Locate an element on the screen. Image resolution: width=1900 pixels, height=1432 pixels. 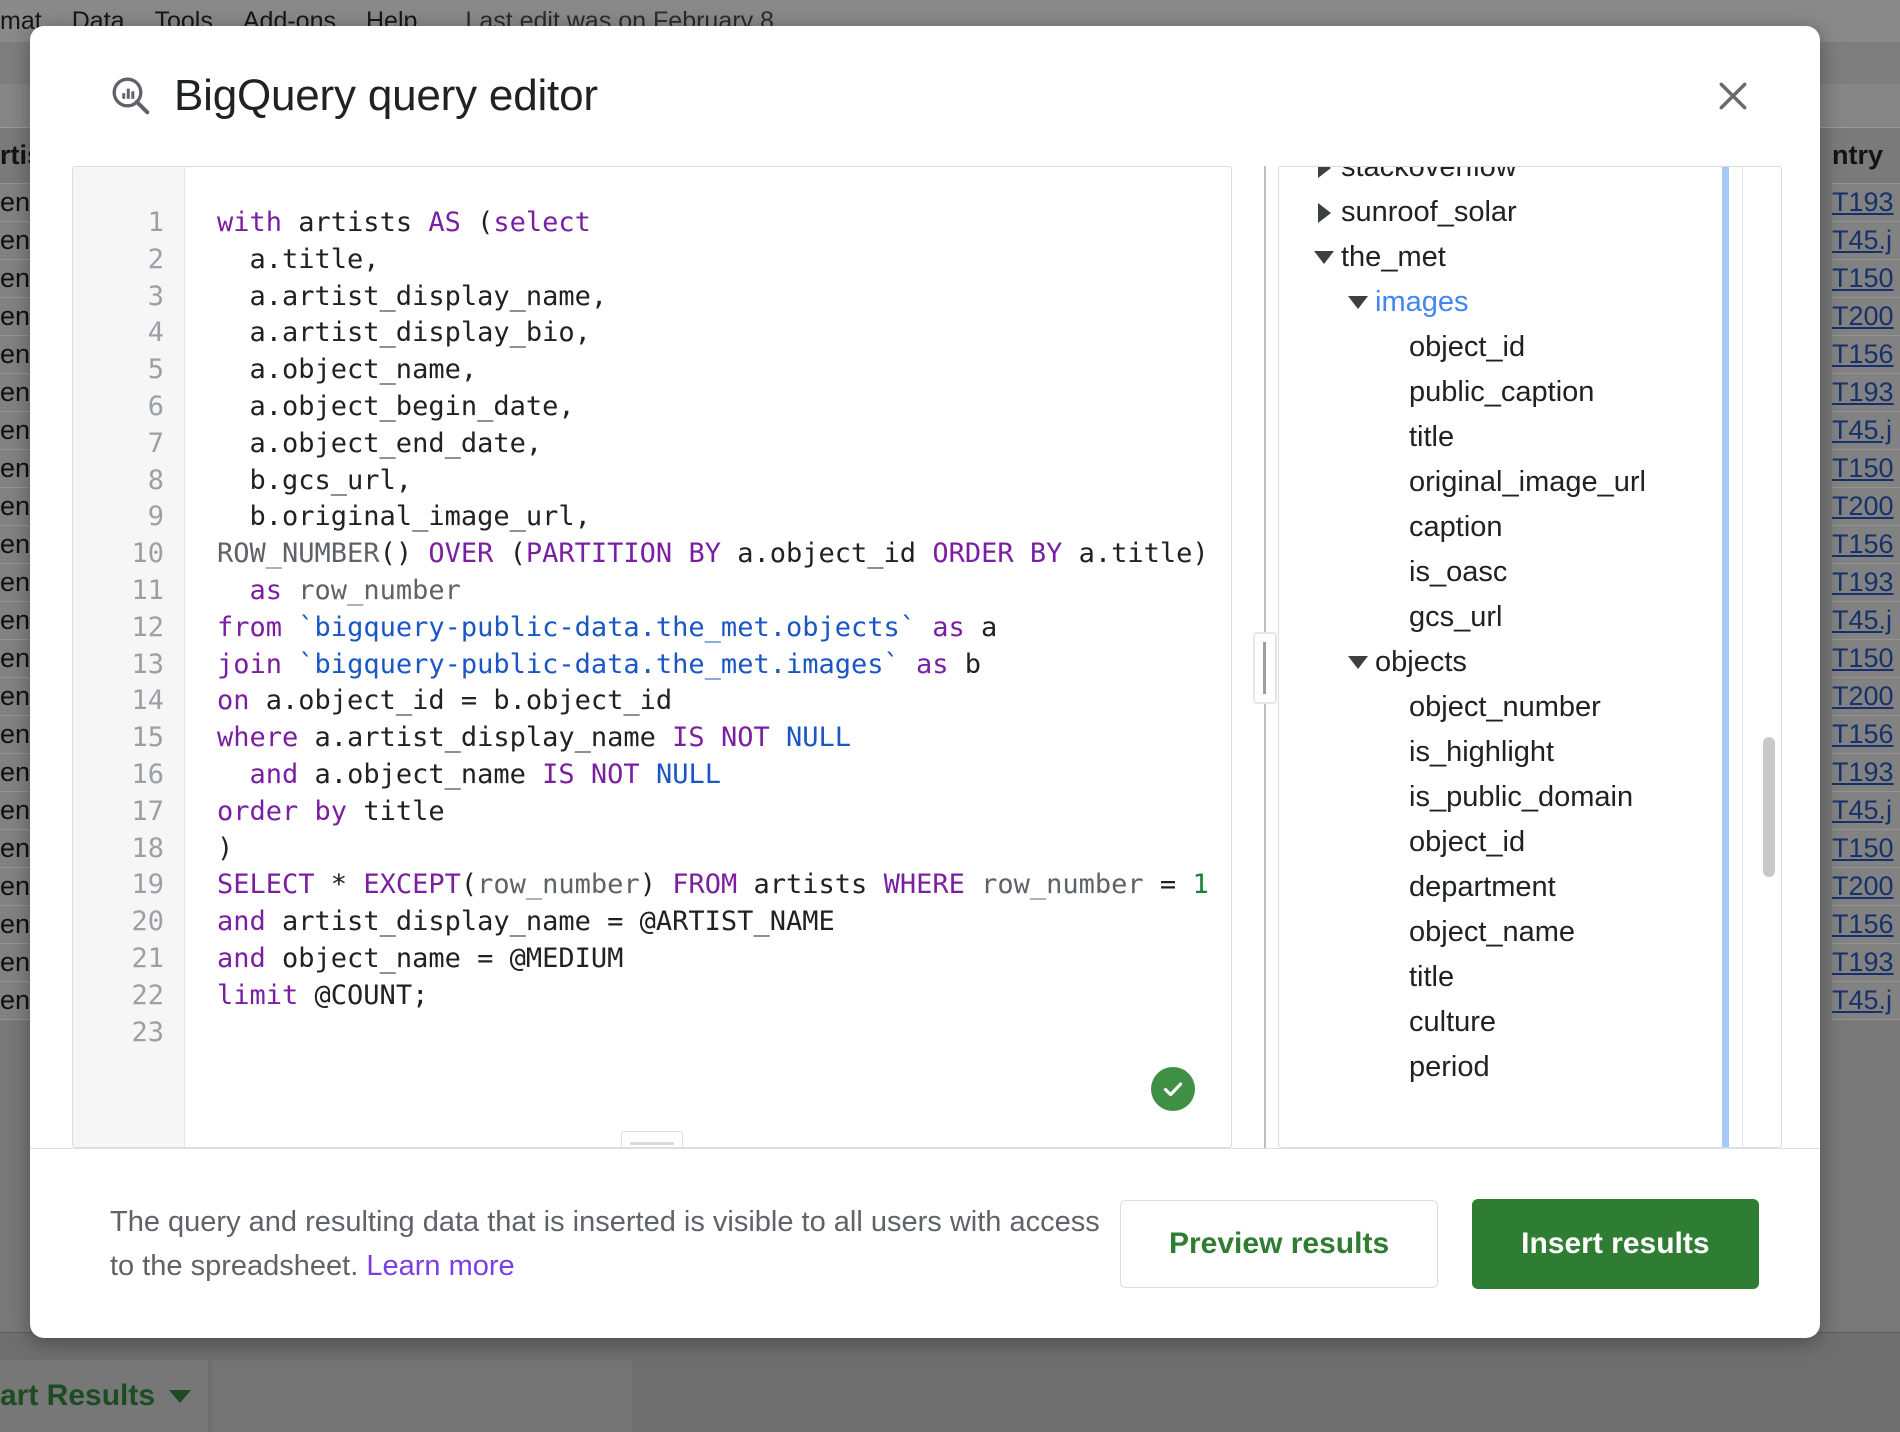
sheet-tab-art-results: art Results is located at coordinates (104, 1396).